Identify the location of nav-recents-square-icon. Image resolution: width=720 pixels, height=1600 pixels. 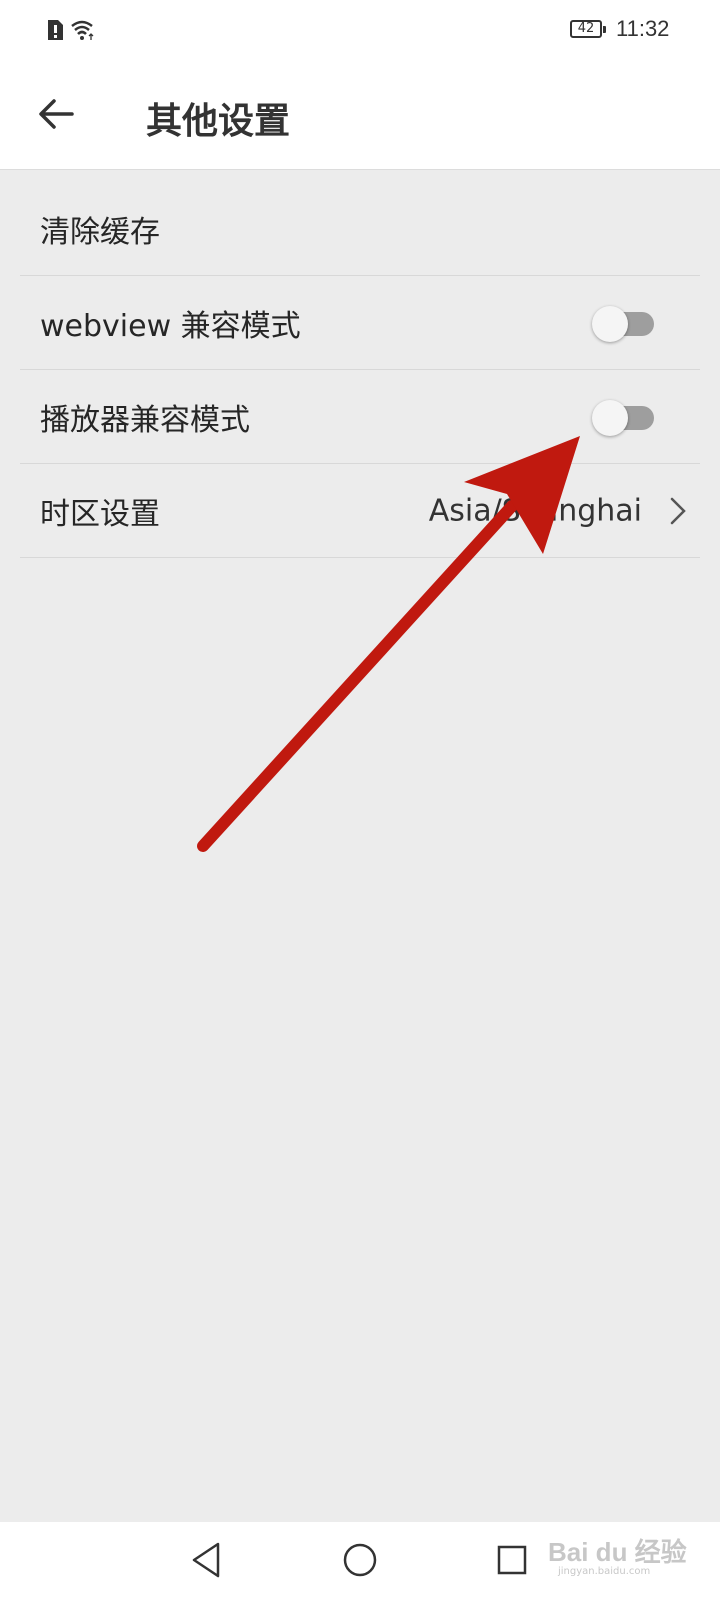
(512, 1560).